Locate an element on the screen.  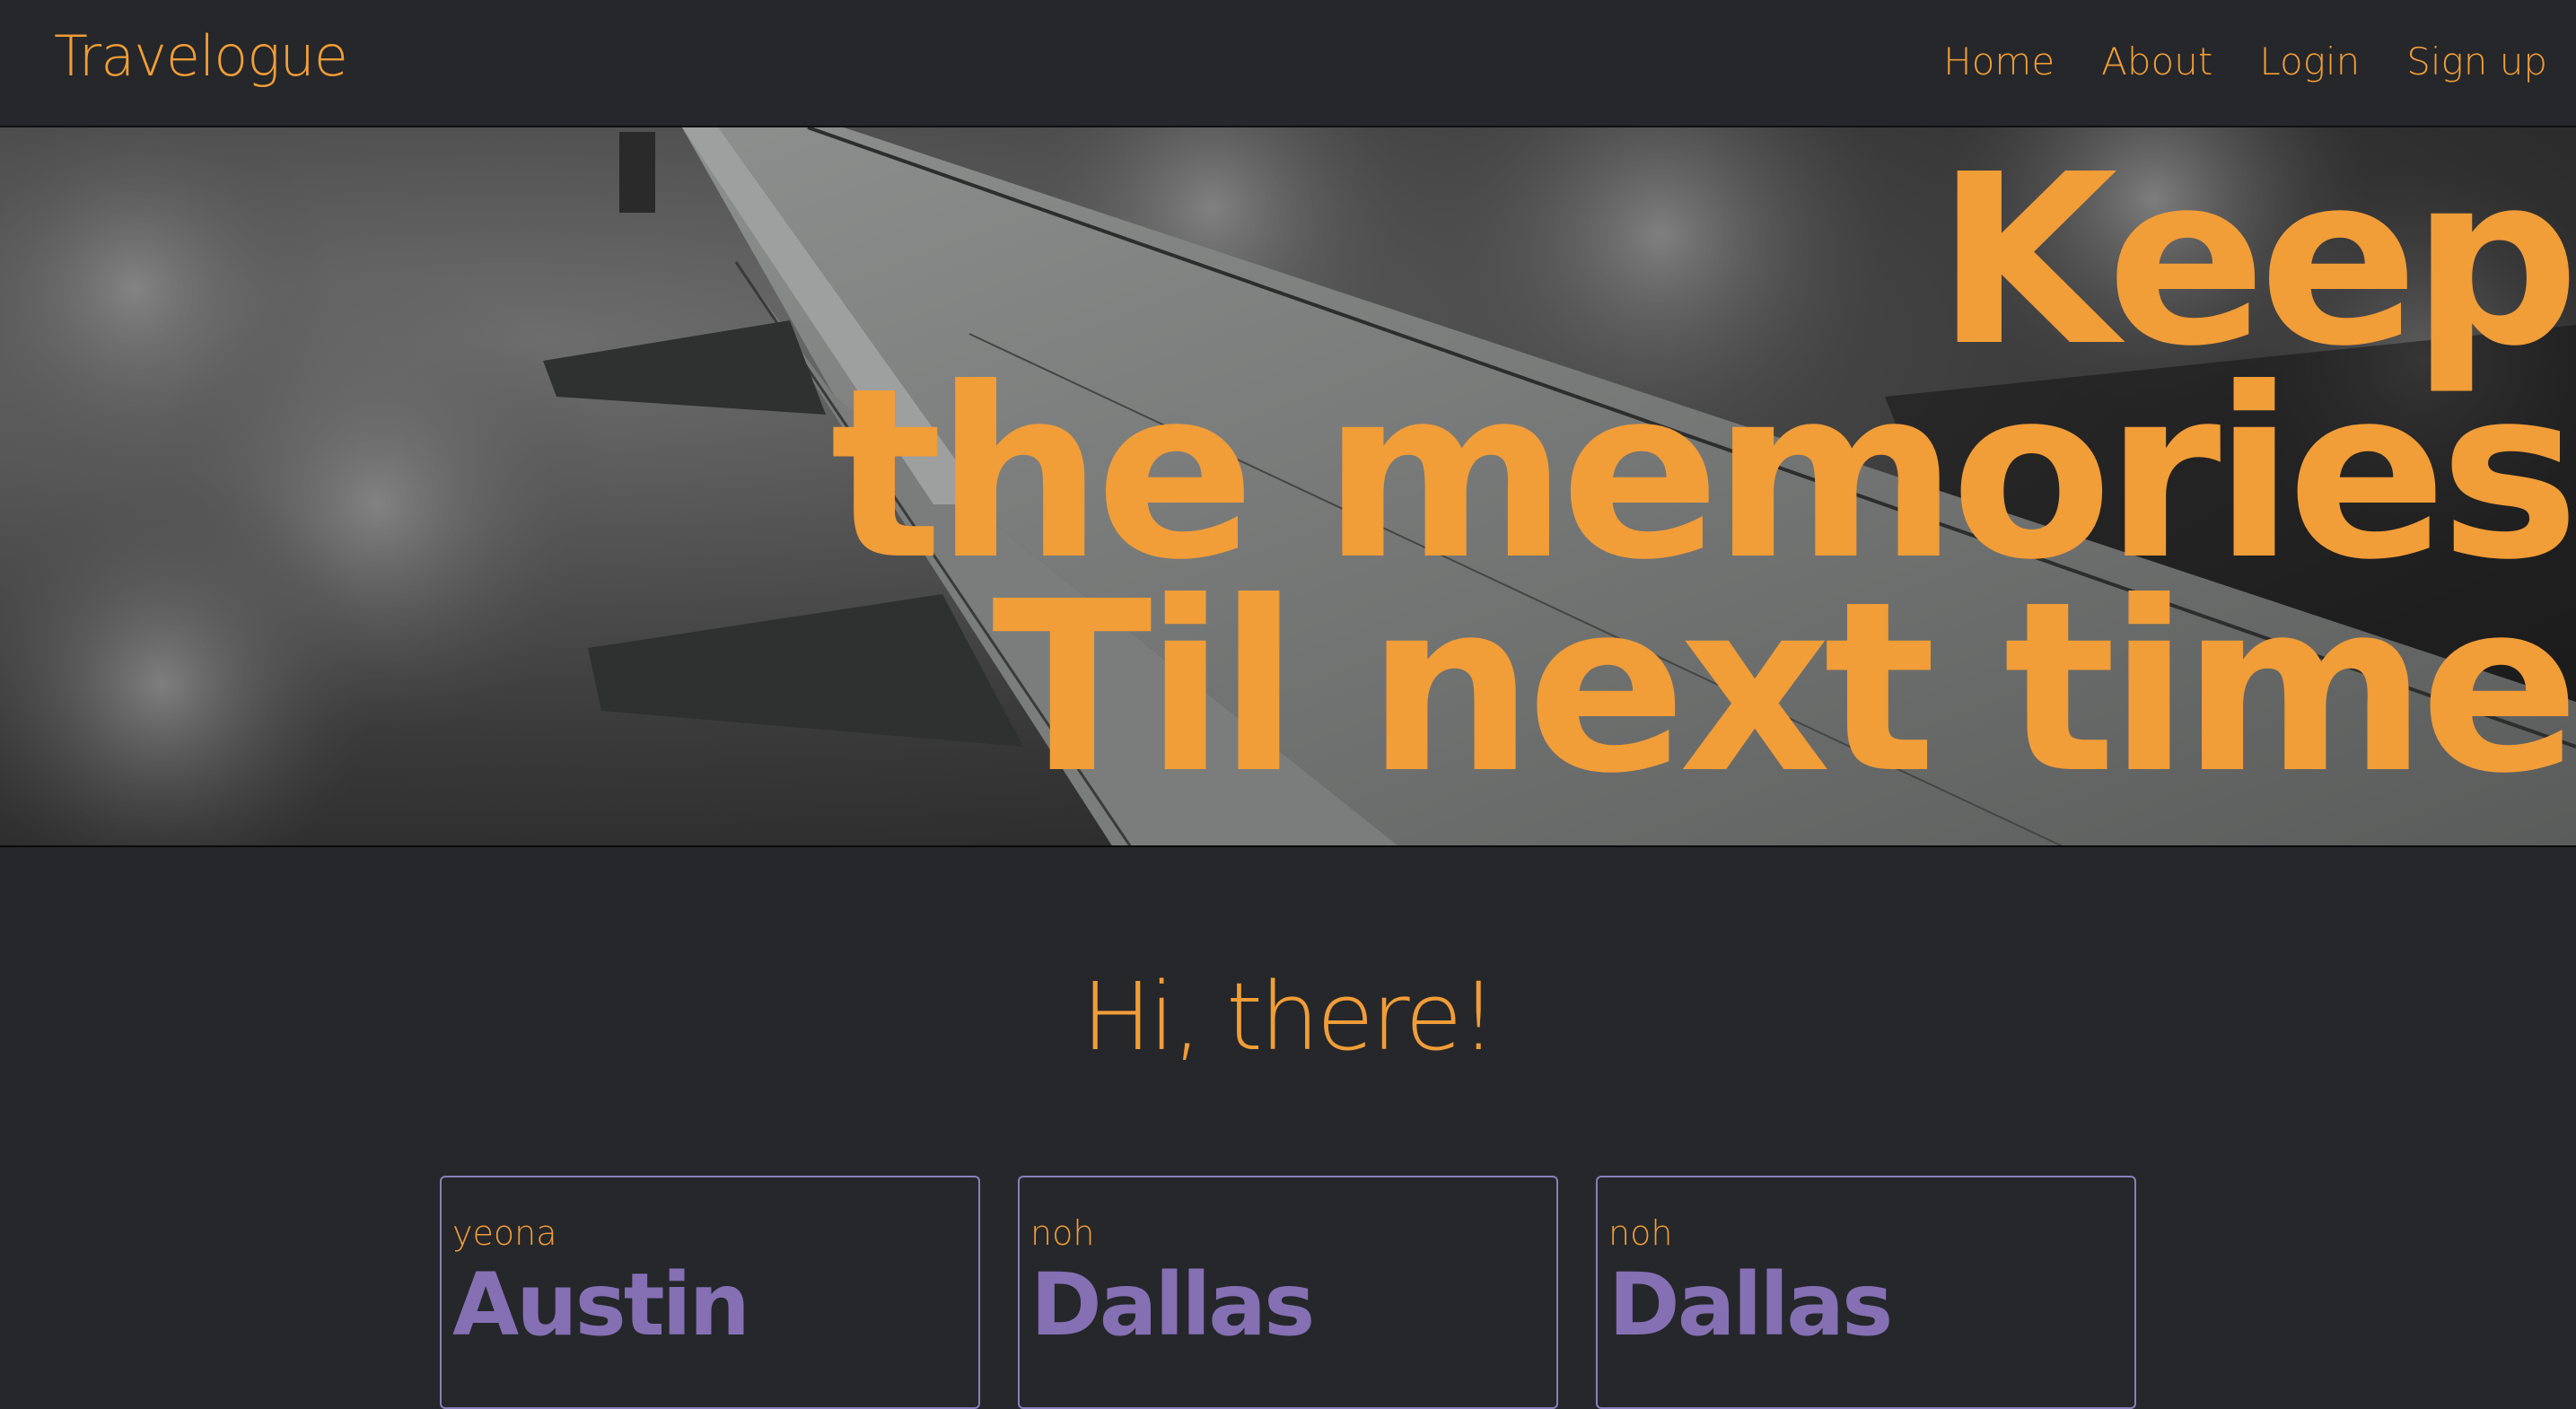
trip-cards: yeona Austin noh Dallas noh Dallas is located at coordinates (1288, 1292).